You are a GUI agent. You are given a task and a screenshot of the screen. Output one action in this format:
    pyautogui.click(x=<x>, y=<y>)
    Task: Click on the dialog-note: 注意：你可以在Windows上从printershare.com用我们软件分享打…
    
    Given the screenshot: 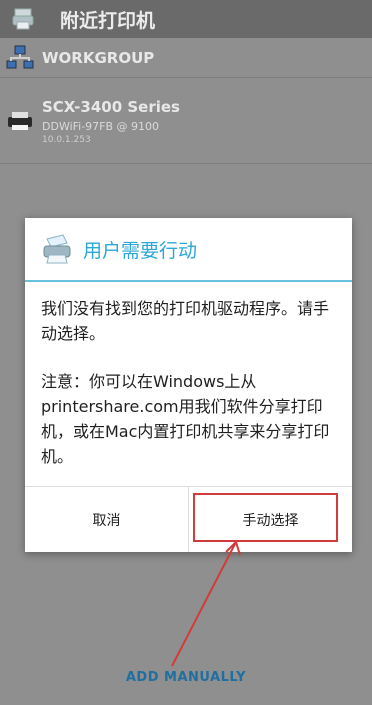 What is the action you would take?
    pyautogui.click(x=185, y=419)
    